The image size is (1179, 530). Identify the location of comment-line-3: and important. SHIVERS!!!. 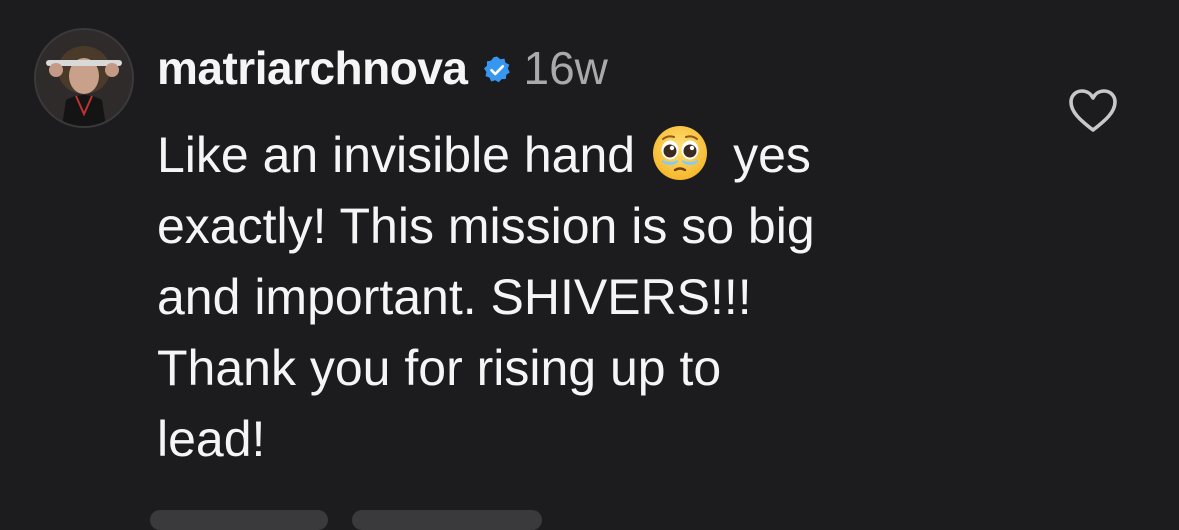
(454, 297).